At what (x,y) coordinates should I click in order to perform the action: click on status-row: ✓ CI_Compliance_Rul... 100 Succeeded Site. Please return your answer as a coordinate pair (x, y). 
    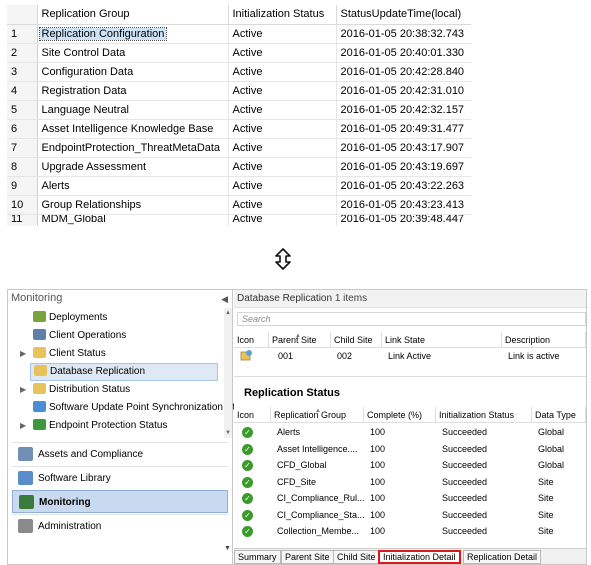
    Looking at the image, I should click on (410, 499).